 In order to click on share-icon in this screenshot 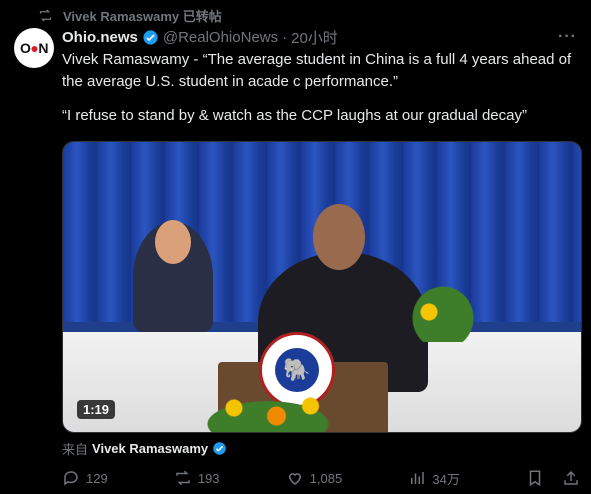, I will do `click(571, 478)`.